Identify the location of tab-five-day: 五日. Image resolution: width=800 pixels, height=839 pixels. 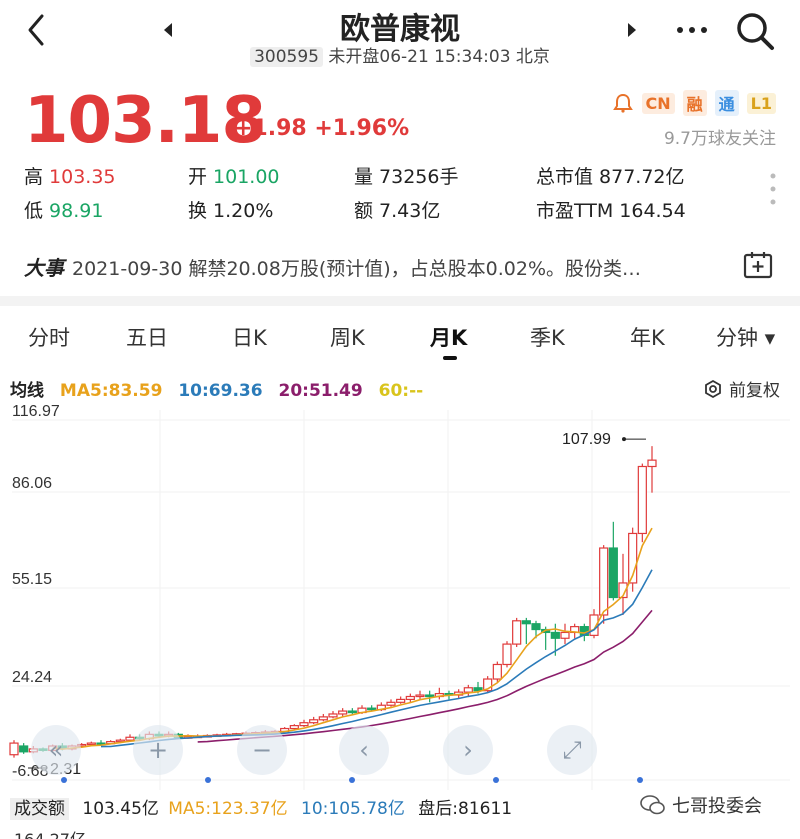
(147, 337).